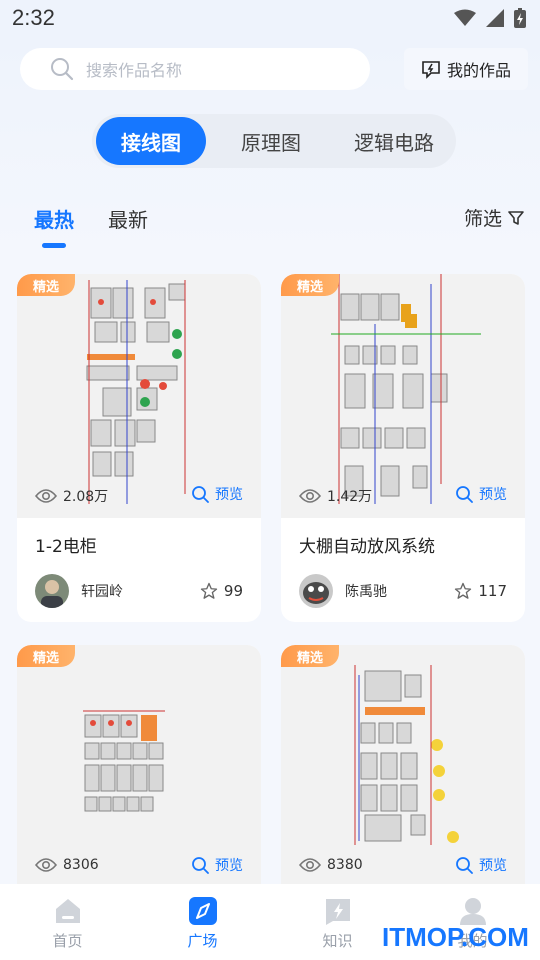 The height and width of the screenshot is (960, 540). Describe the element at coordinates (54, 218) in the screenshot. I see `tab-hot: 最热` at that location.